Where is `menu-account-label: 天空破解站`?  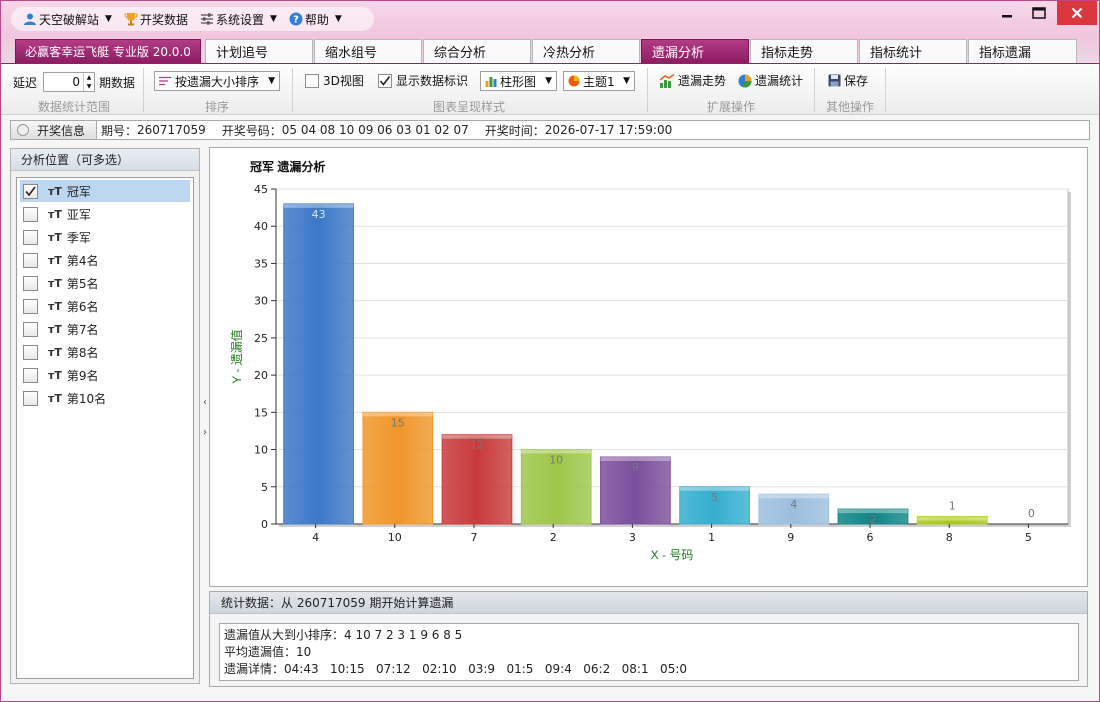
menu-account-label: 天空破解站 is located at coordinates (69, 19).